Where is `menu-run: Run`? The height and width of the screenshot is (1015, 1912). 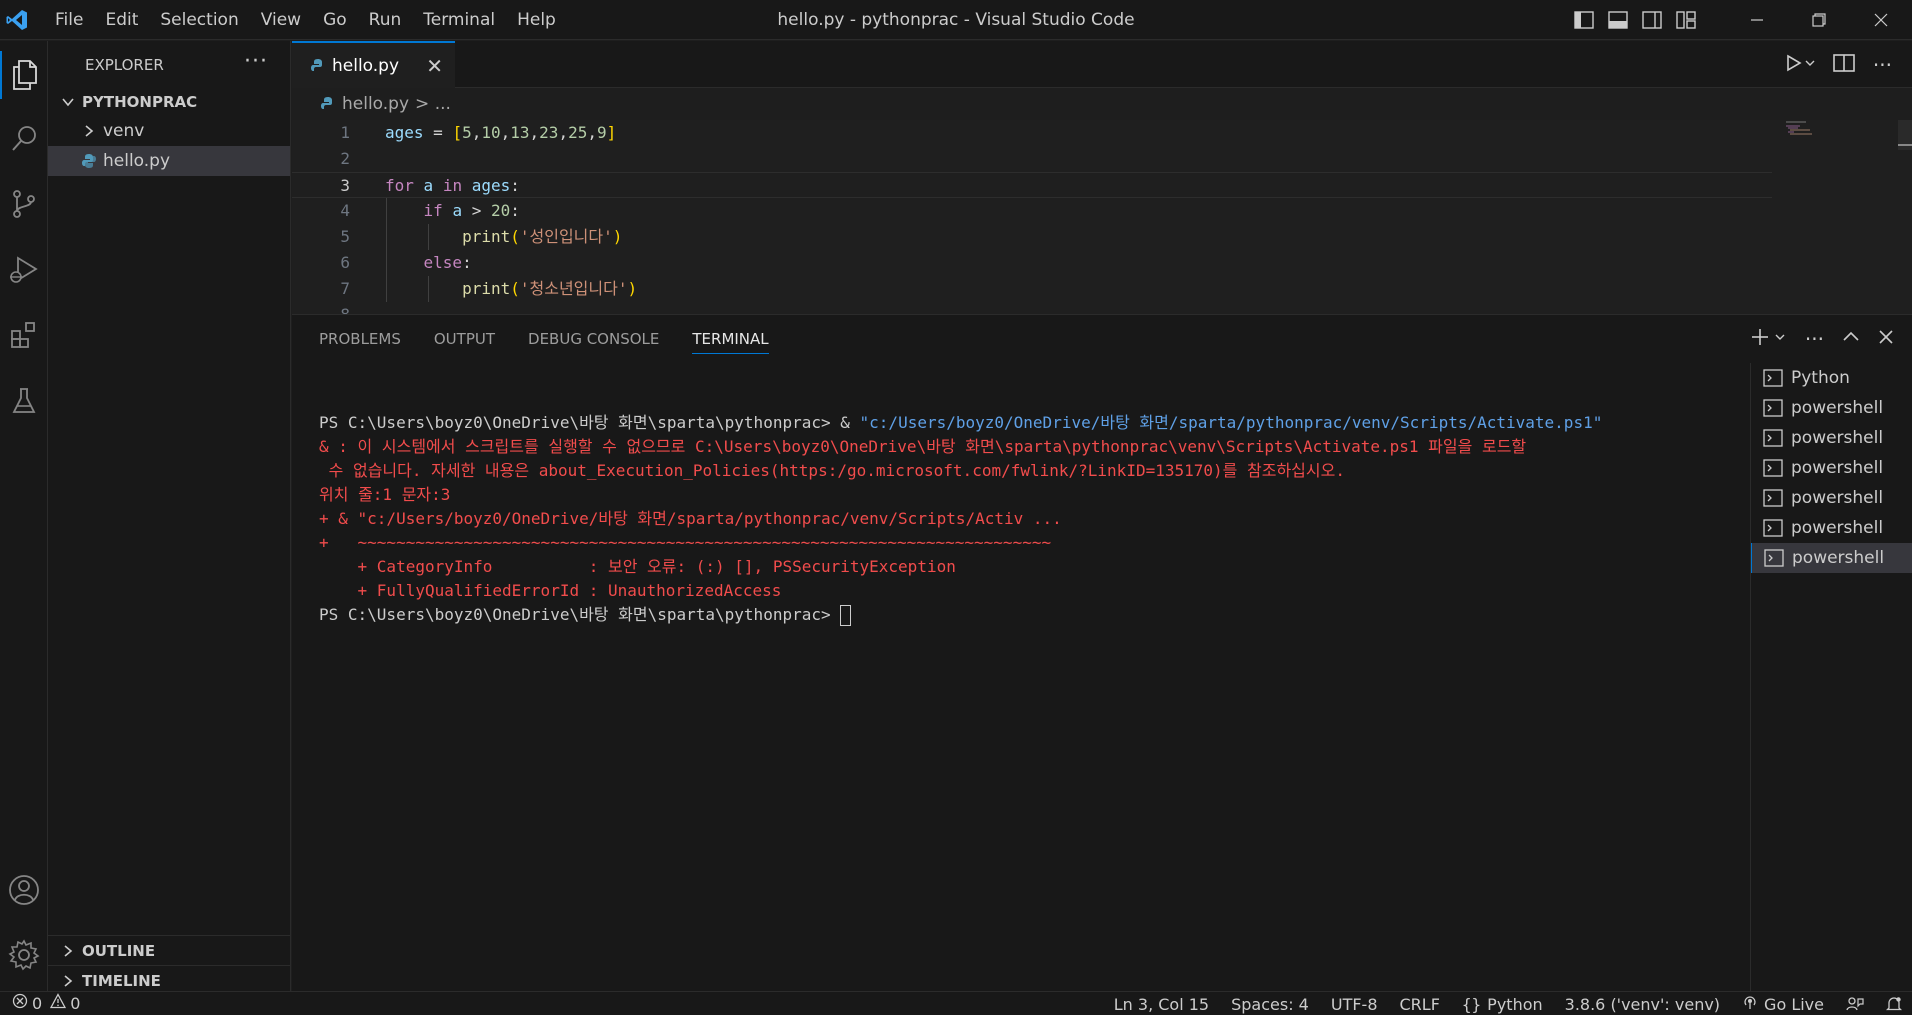 menu-run: Run is located at coordinates (385, 20).